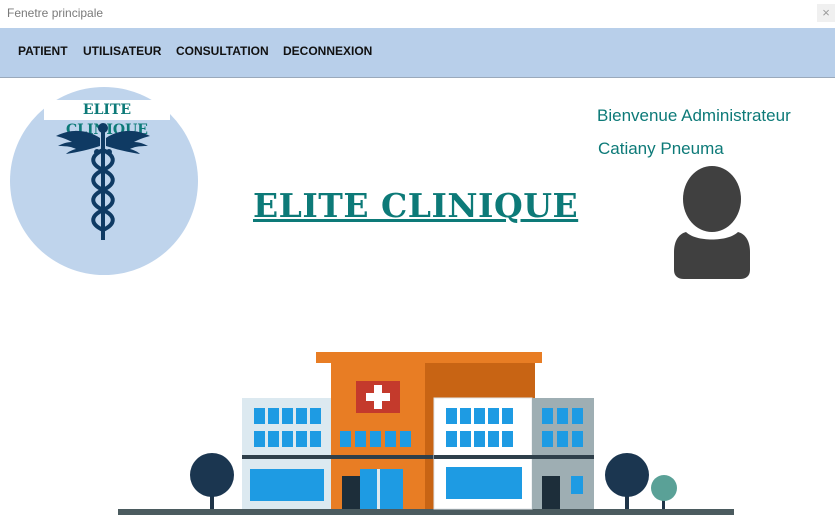 The image size is (835, 515). What do you see at coordinates (103, 181) in the screenshot?
I see `caduceus-icon` at bounding box center [103, 181].